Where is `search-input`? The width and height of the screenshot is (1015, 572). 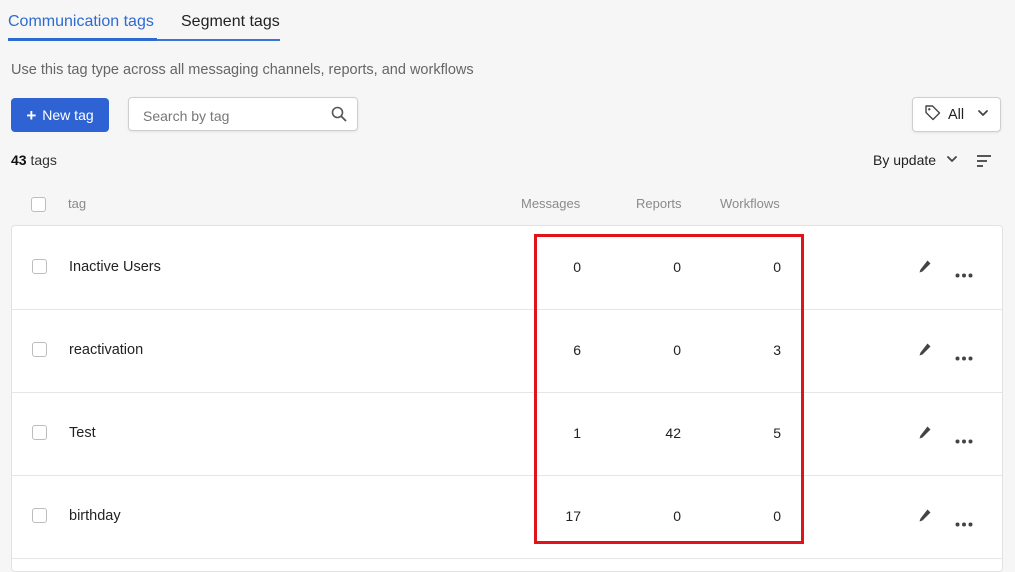 search-input is located at coordinates (233, 116).